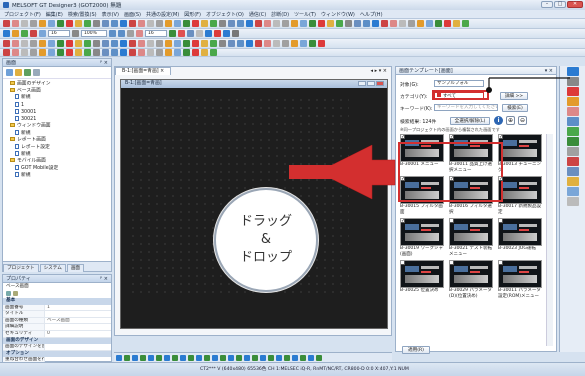  I want to click on callout-line-1: ドラッグ, so click(265, 221).